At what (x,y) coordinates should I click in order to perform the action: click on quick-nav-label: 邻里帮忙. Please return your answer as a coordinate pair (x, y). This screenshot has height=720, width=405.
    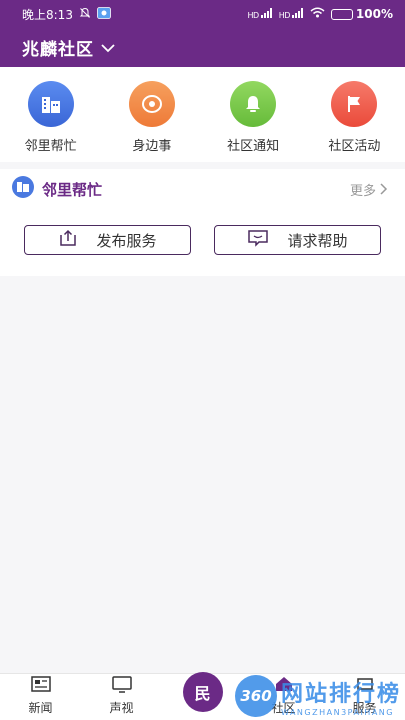
    Looking at the image, I should click on (50, 146).